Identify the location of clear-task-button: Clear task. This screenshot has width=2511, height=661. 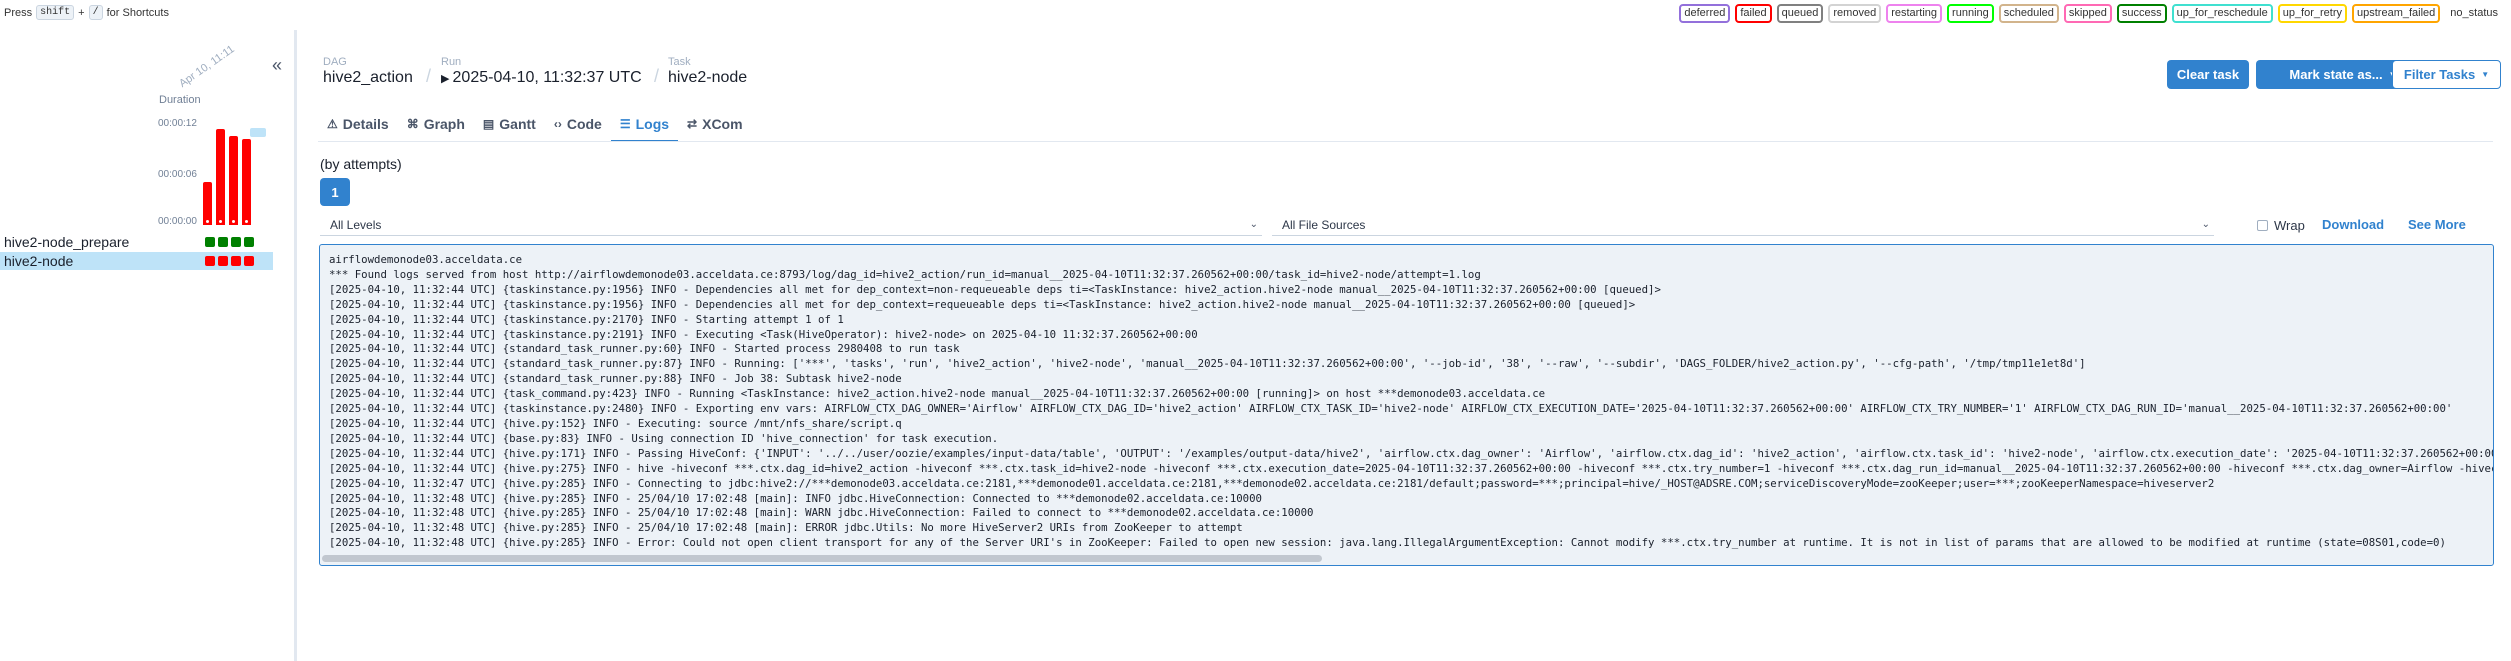
(2208, 74).